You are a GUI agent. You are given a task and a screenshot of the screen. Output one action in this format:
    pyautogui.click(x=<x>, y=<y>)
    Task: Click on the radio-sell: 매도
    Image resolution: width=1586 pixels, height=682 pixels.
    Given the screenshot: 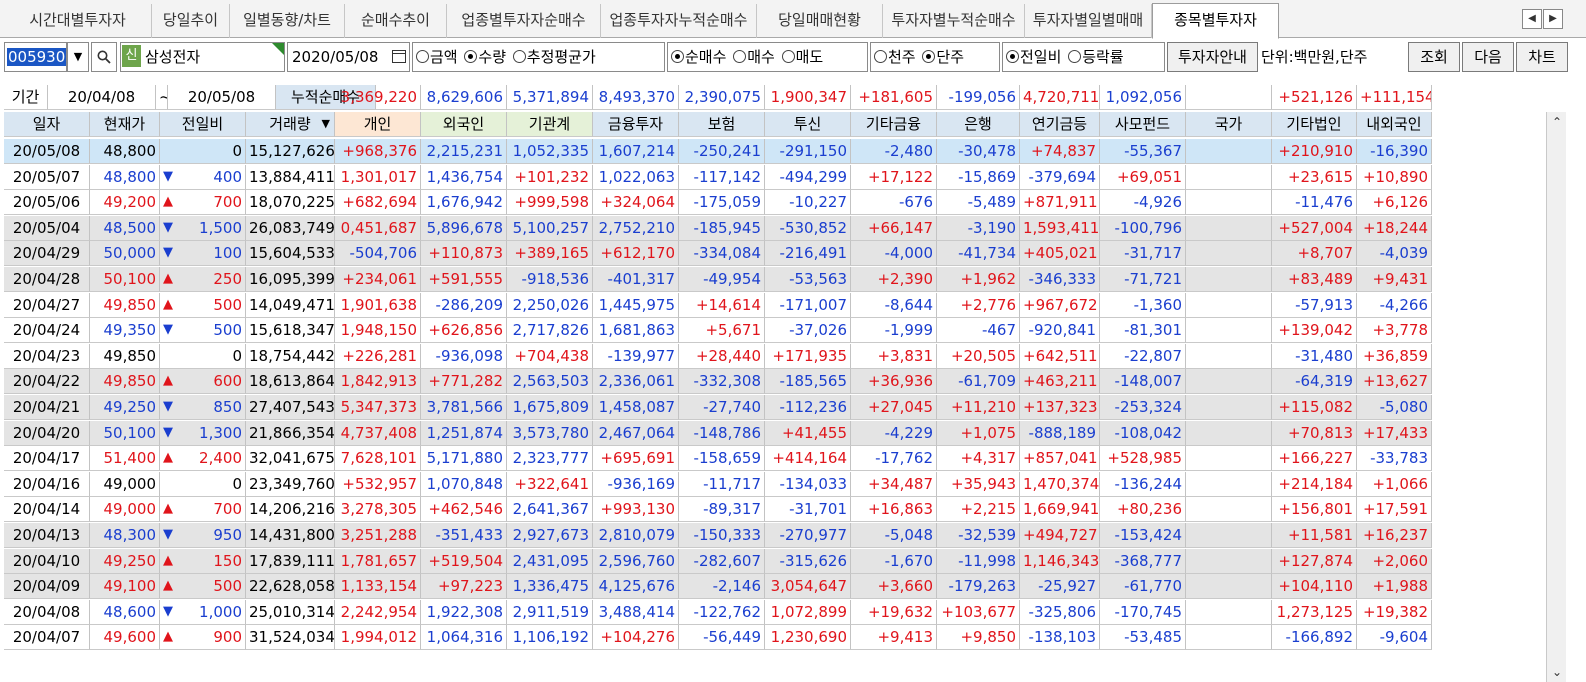 What is the action you would take?
    pyautogui.click(x=802, y=57)
    